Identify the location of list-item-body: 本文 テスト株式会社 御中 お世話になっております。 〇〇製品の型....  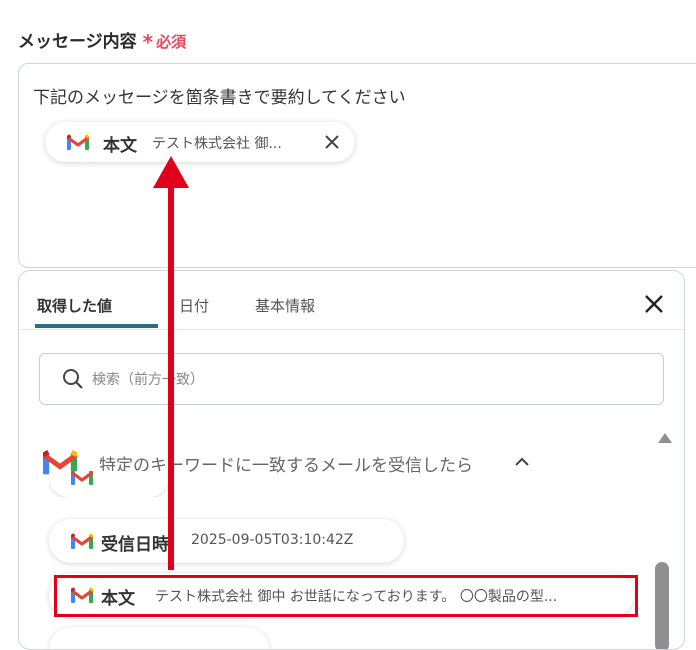
(341, 595).